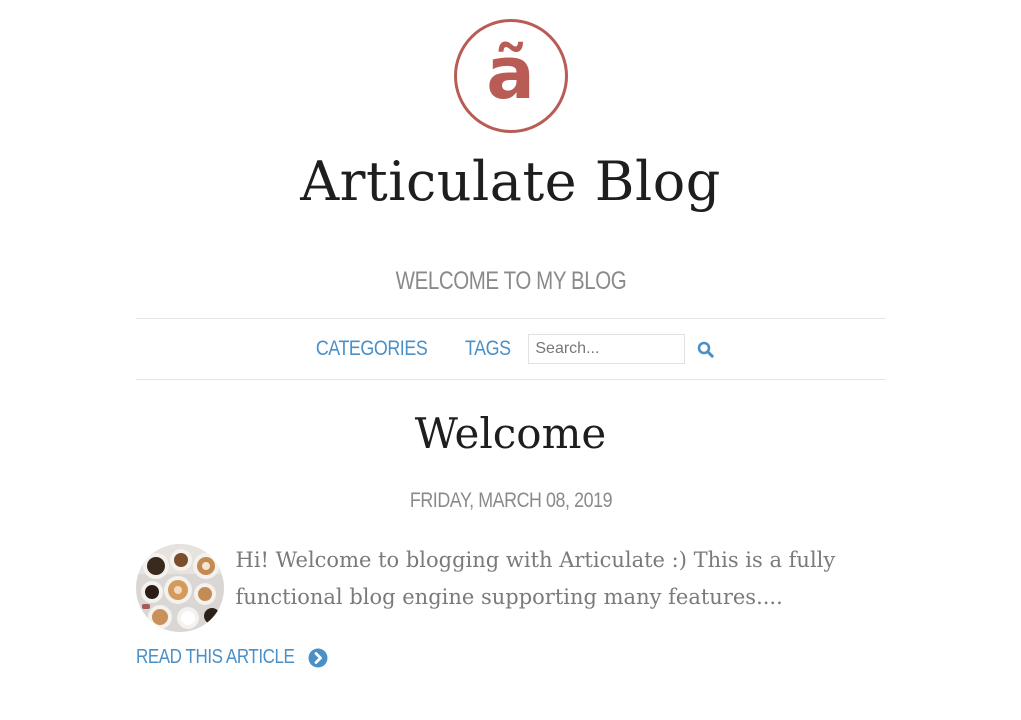 This screenshot has height=720, width=1021. What do you see at coordinates (215, 657) in the screenshot?
I see `read-article-label: READ THIS ARTICLE` at bounding box center [215, 657].